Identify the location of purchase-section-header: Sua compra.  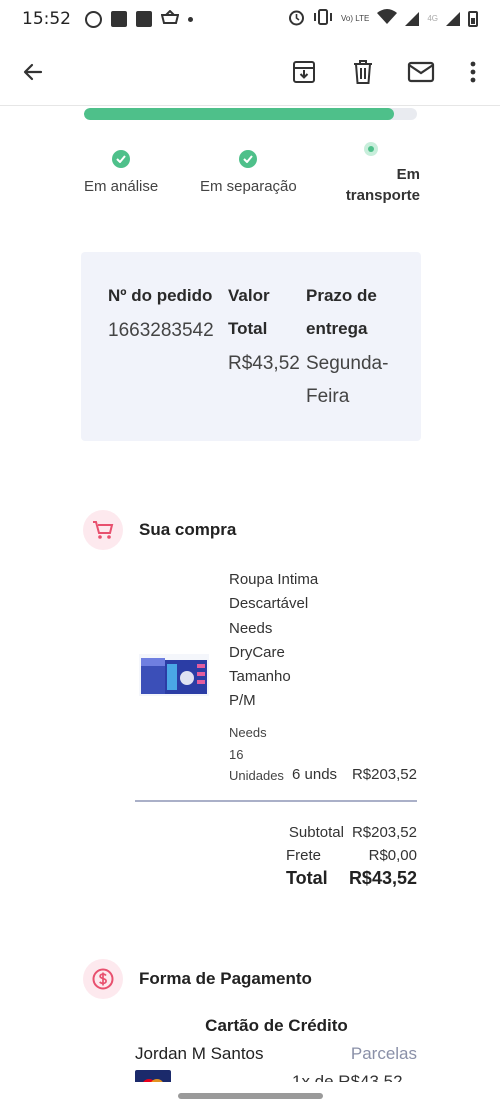
(159, 530).